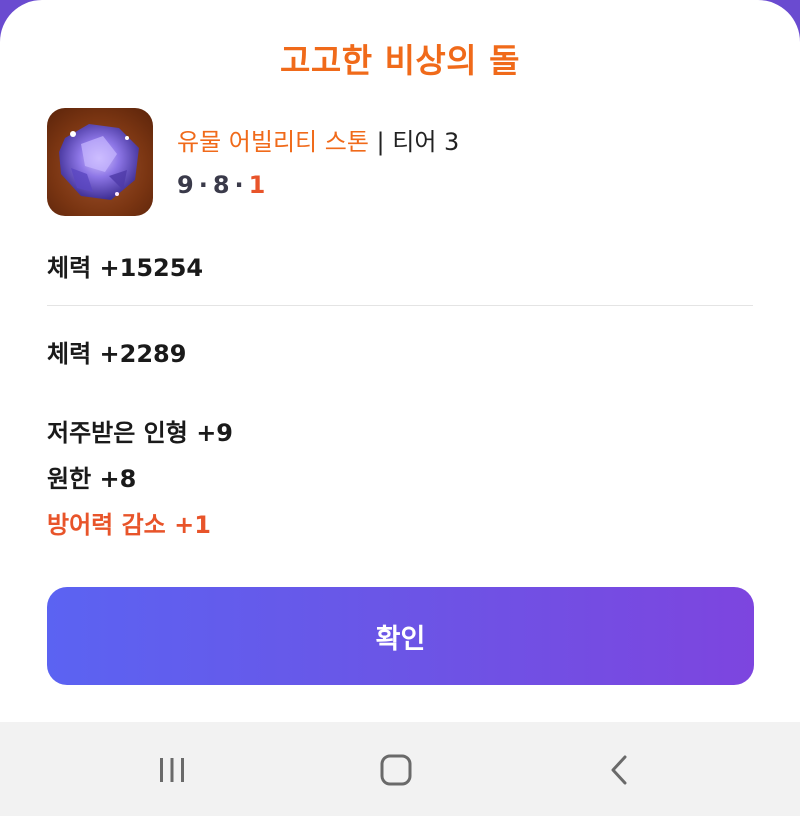 The height and width of the screenshot is (816, 800). What do you see at coordinates (100, 162) in the screenshot?
I see `amethyst-stone-icon` at bounding box center [100, 162].